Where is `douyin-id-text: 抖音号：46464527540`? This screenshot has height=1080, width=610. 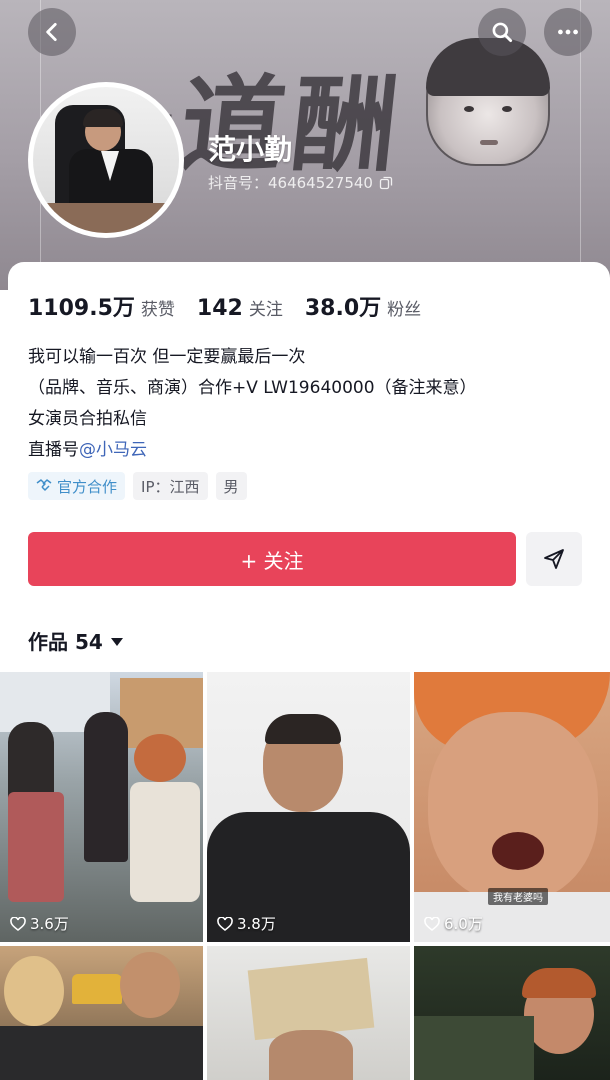 douyin-id-text: 抖音号：46464527540 is located at coordinates (290, 183).